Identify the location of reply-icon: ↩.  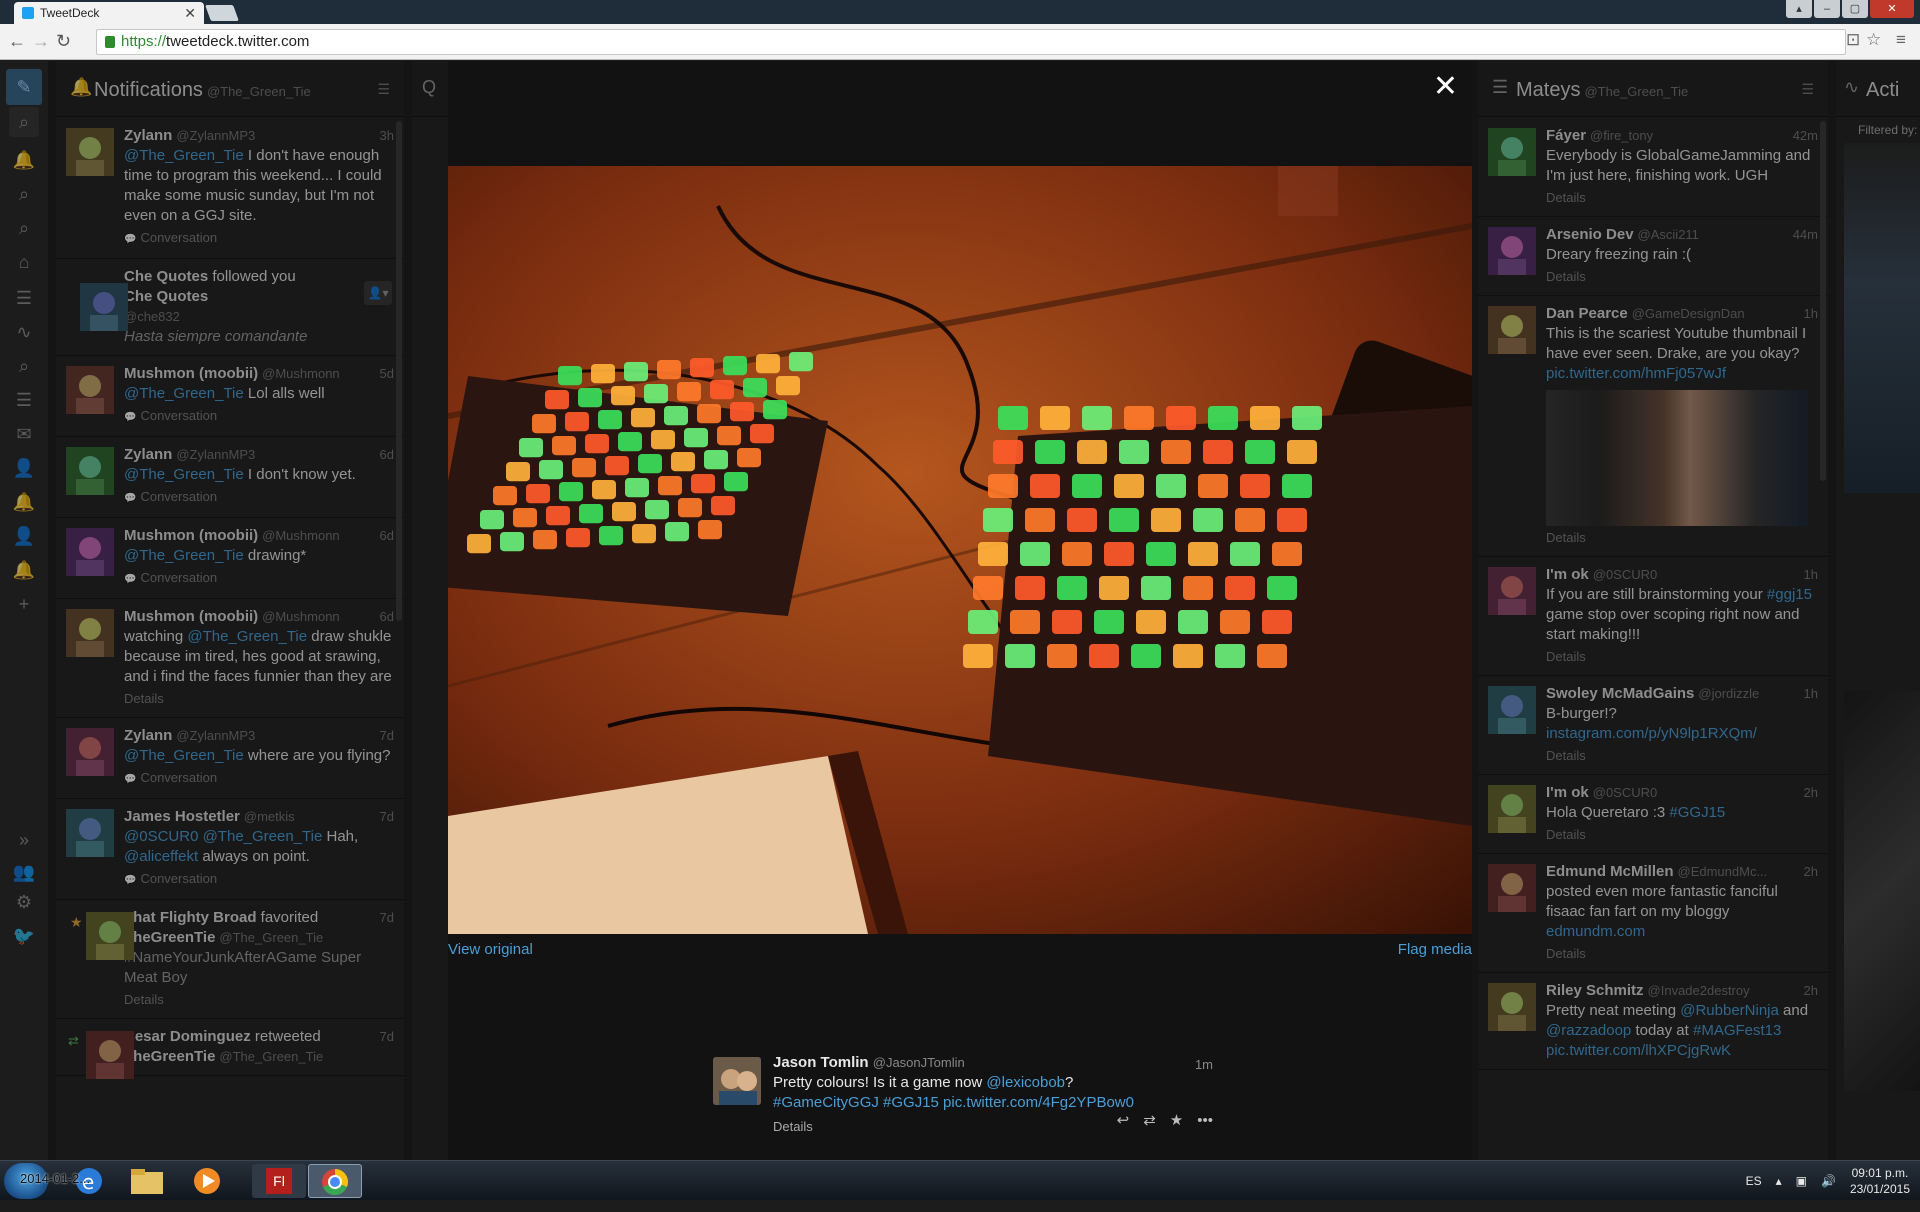
(1123, 1121).